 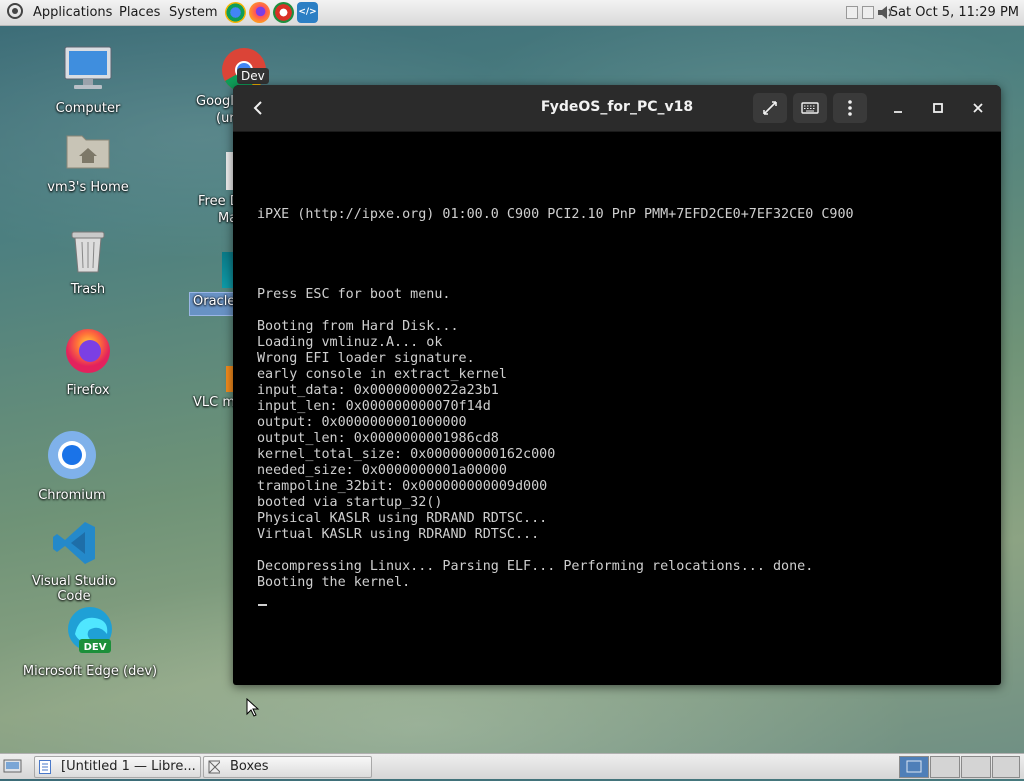 I want to click on desktop-icon-label: Firefox, so click(x=88, y=390).